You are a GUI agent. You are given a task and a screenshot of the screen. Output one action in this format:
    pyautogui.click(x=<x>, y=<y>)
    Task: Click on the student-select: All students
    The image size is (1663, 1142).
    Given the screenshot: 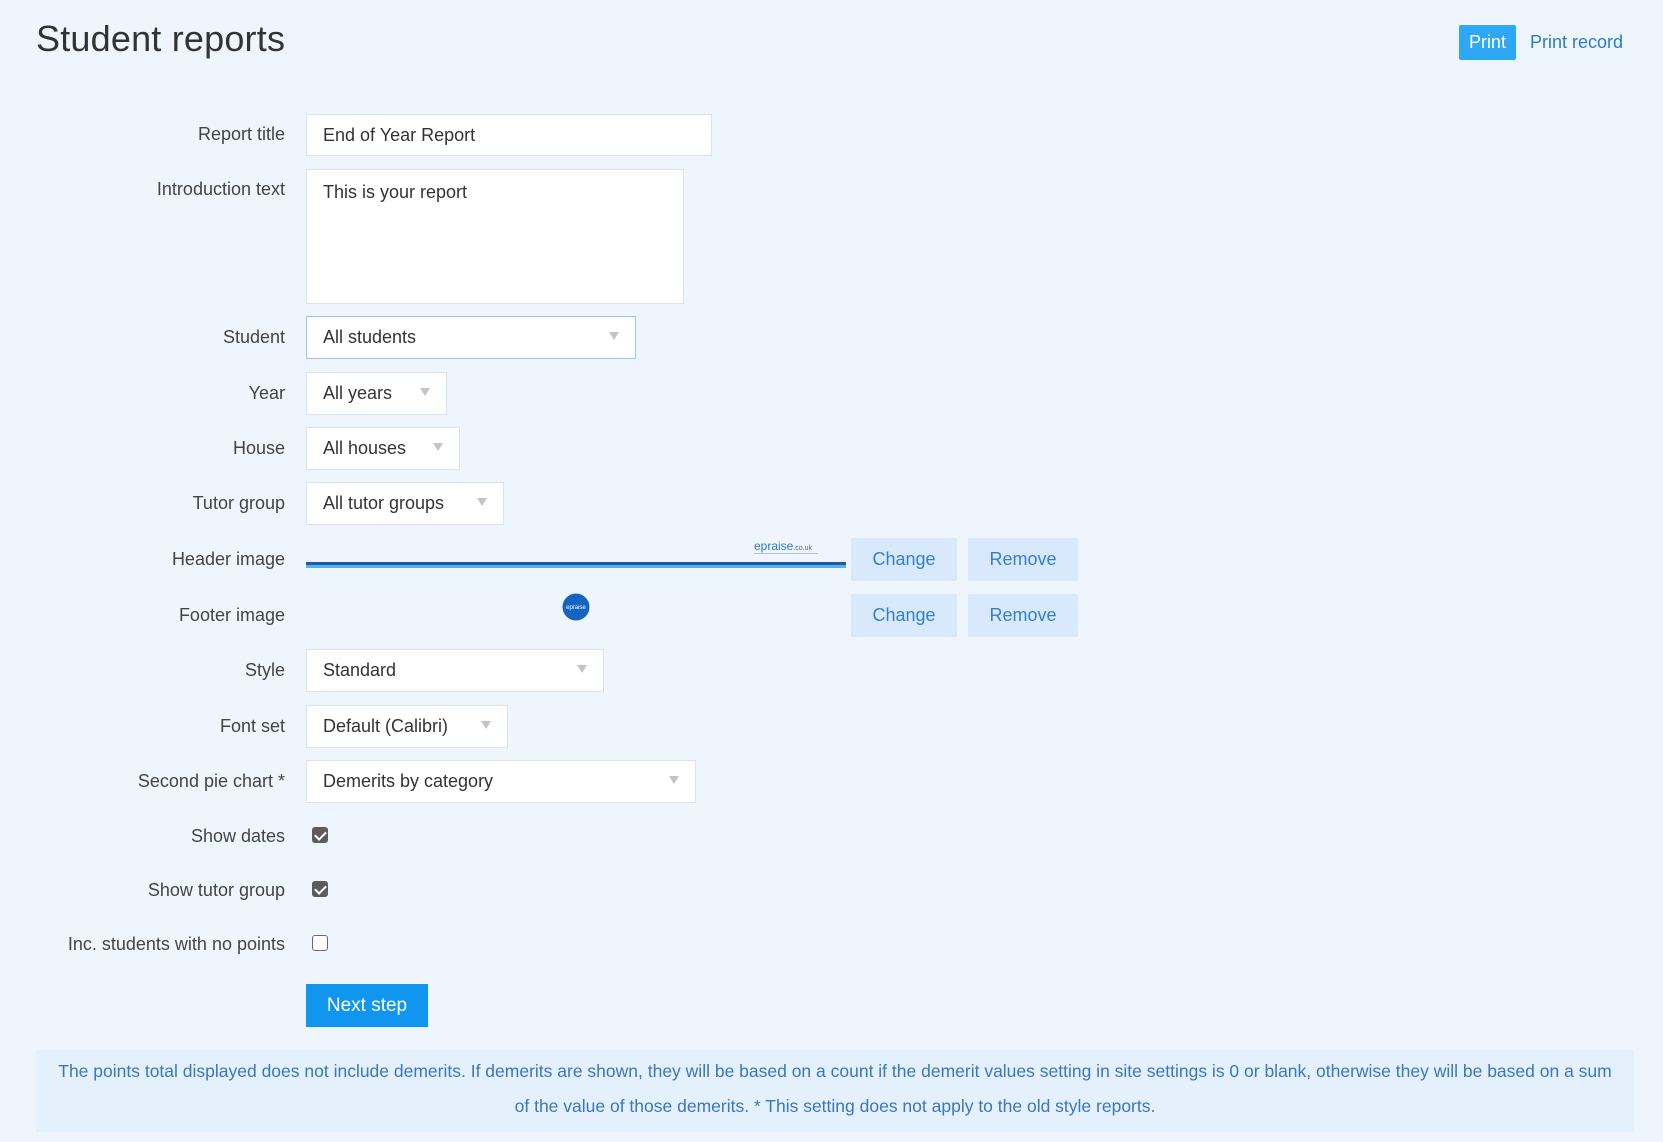 What is the action you would take?
    pyautogui.click(x=471, y=337)
    